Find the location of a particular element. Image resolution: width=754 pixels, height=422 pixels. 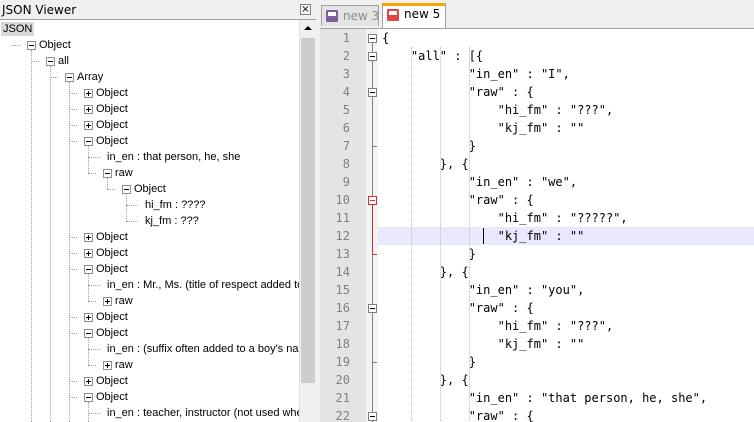

code-line: "in_en" : "I", is located at coordinates (476, 74).